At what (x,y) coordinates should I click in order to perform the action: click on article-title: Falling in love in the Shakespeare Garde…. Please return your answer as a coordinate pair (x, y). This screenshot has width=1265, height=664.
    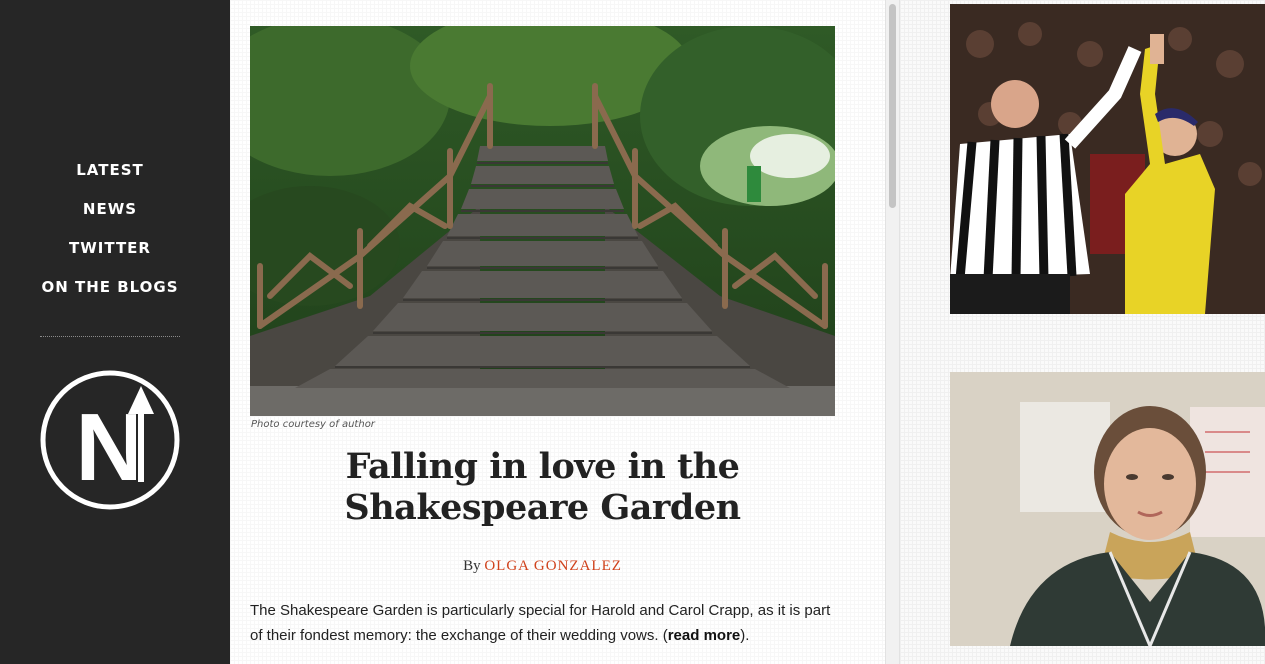
    Looking at the image, I should click on (542, 487).